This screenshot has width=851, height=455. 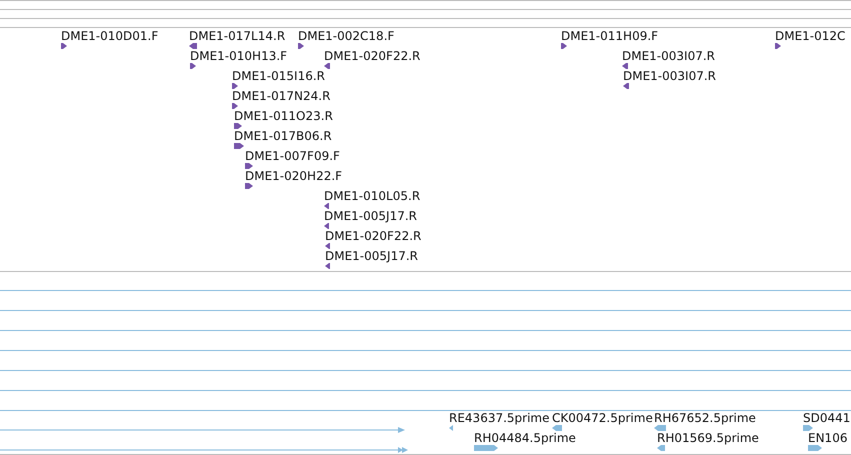 I want to click on feature-label: RE43637.5prime, so click(x=499, y=418).